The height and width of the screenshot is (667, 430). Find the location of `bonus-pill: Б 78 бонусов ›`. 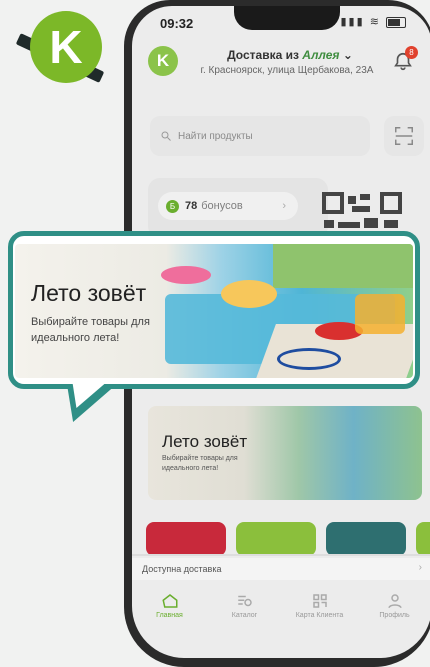

bonus-pill: Б 78 бонусов › is located at coordinates (228, 206).